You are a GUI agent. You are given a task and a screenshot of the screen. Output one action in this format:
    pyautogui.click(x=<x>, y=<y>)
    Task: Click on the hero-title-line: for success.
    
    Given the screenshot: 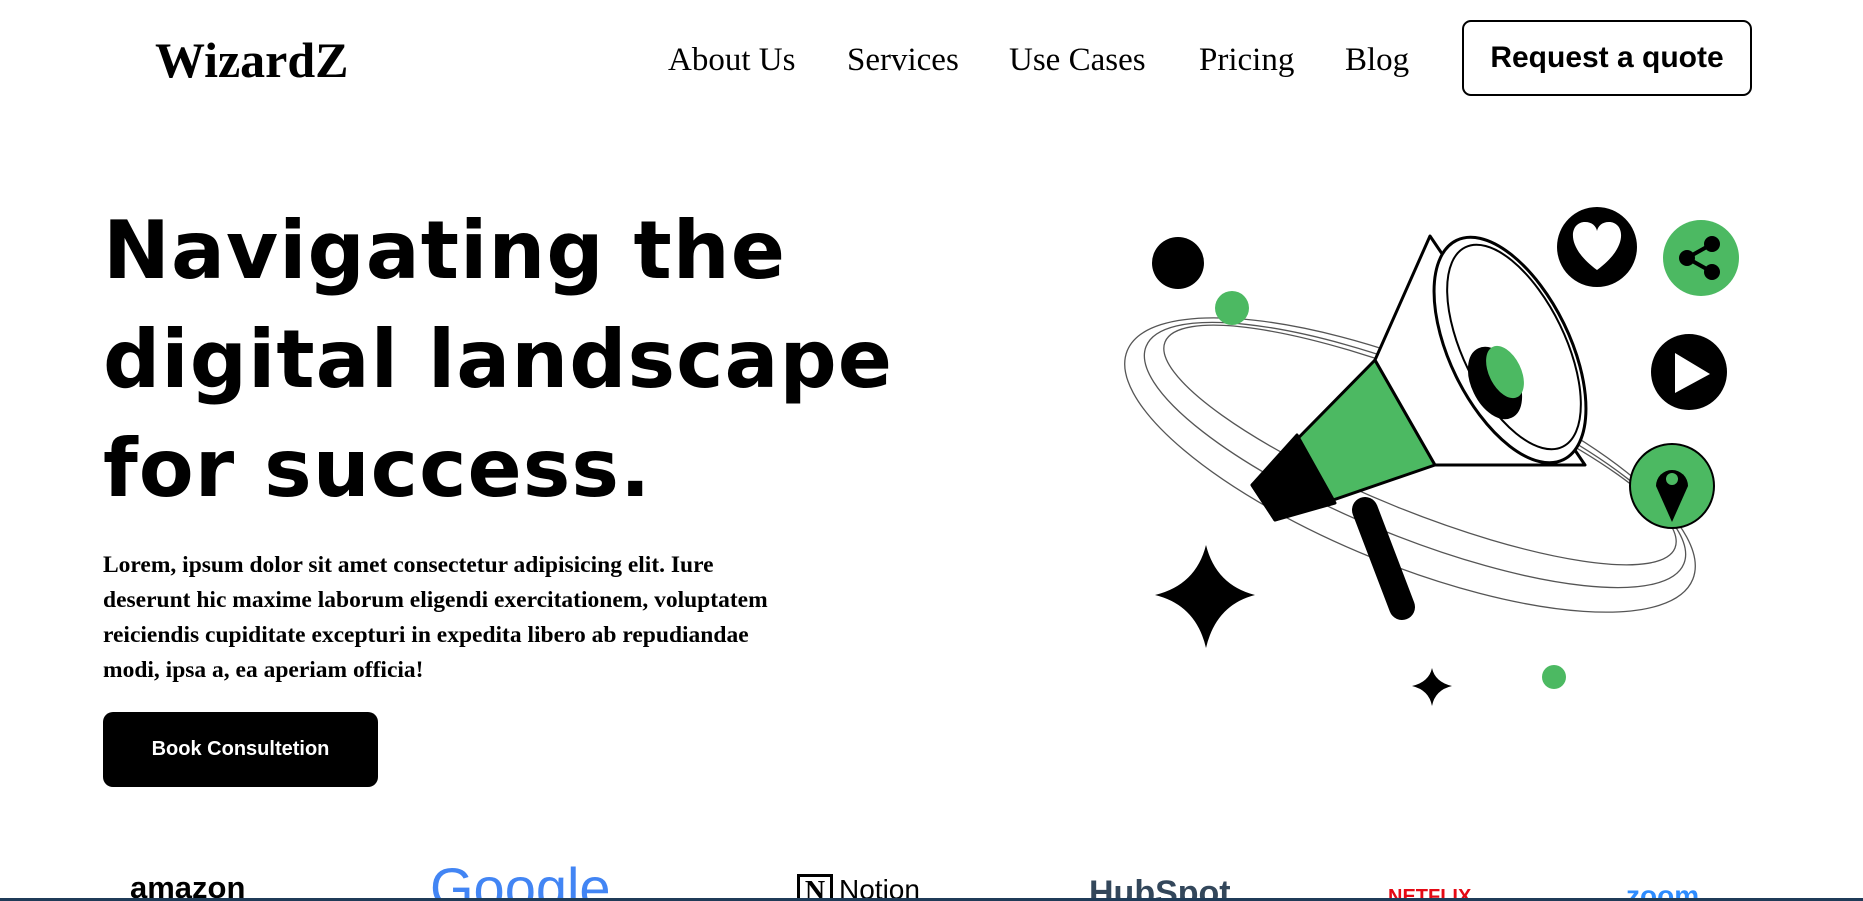 What is the action you would take?
    pyautogui.click(x=377, y=468)
    